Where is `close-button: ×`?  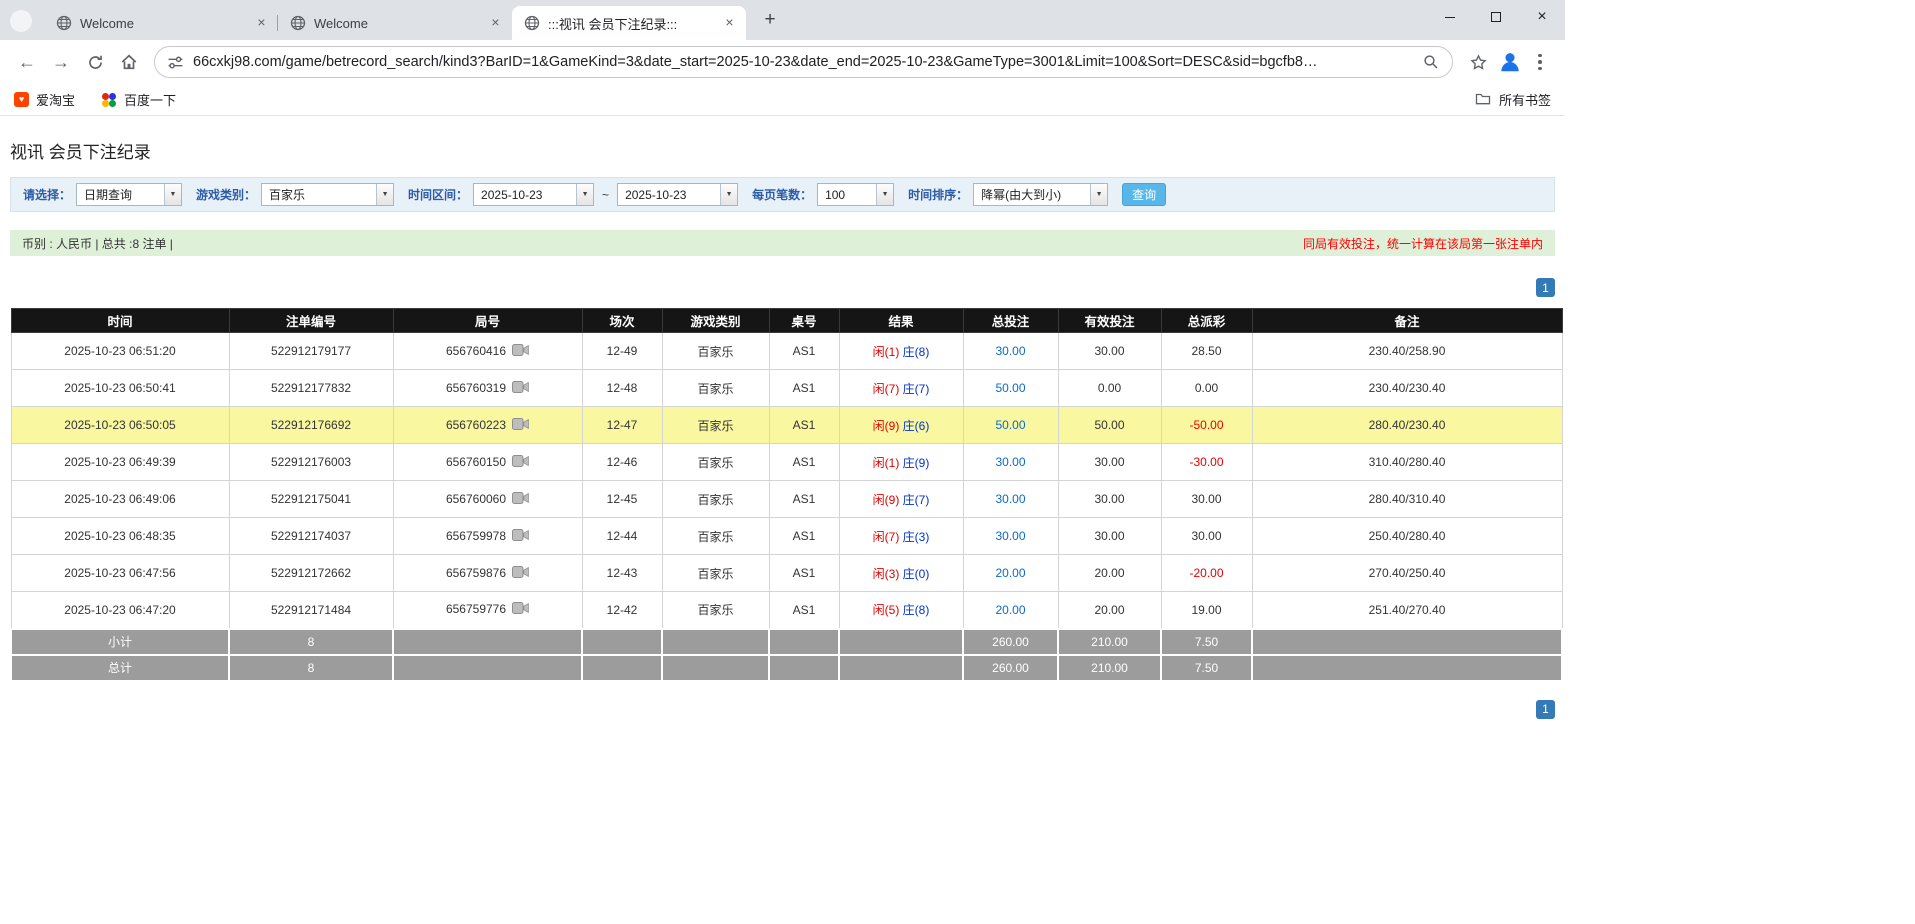 close-button: × is located at coordinates (1542, 17).